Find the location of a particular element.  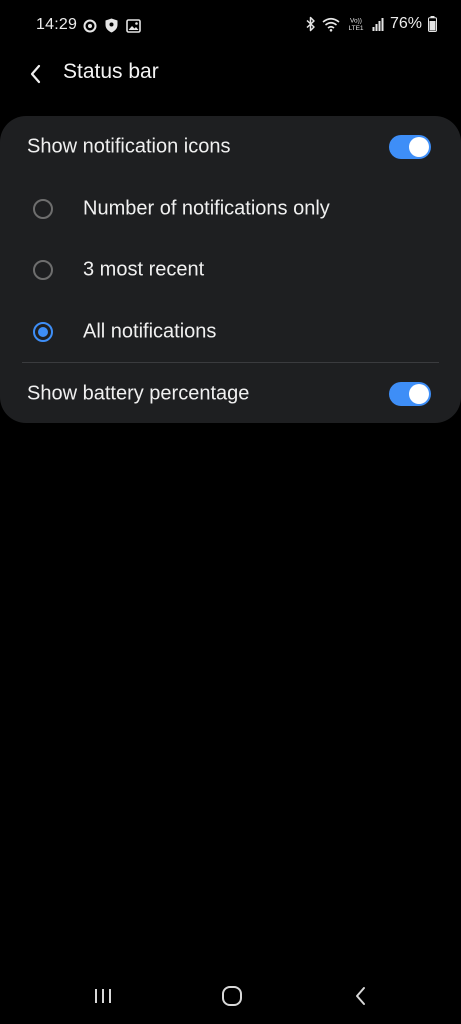

signal-icon is located at coordinates (378, 24).